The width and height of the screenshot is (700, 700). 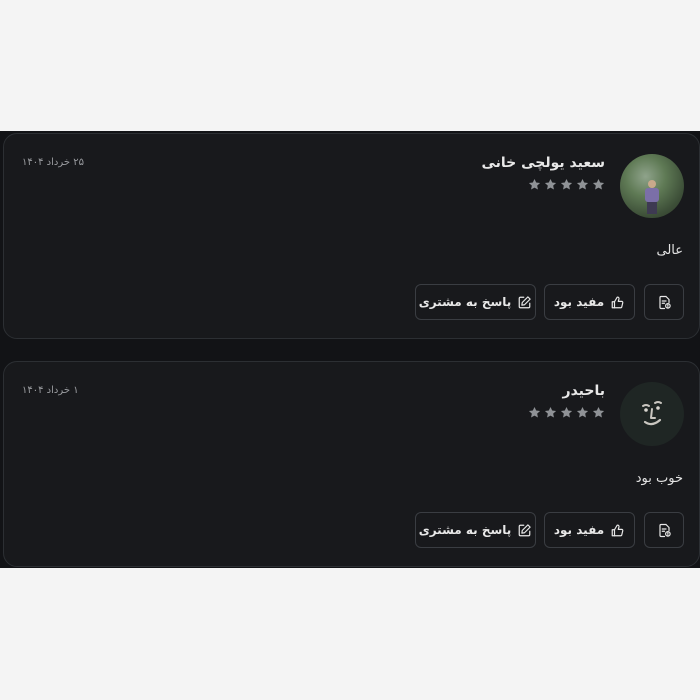 What do you see at coordinates (583, 391) in the screenshot?
I see `reviewer-name: باحیدر` at bounding box center [583, 391].